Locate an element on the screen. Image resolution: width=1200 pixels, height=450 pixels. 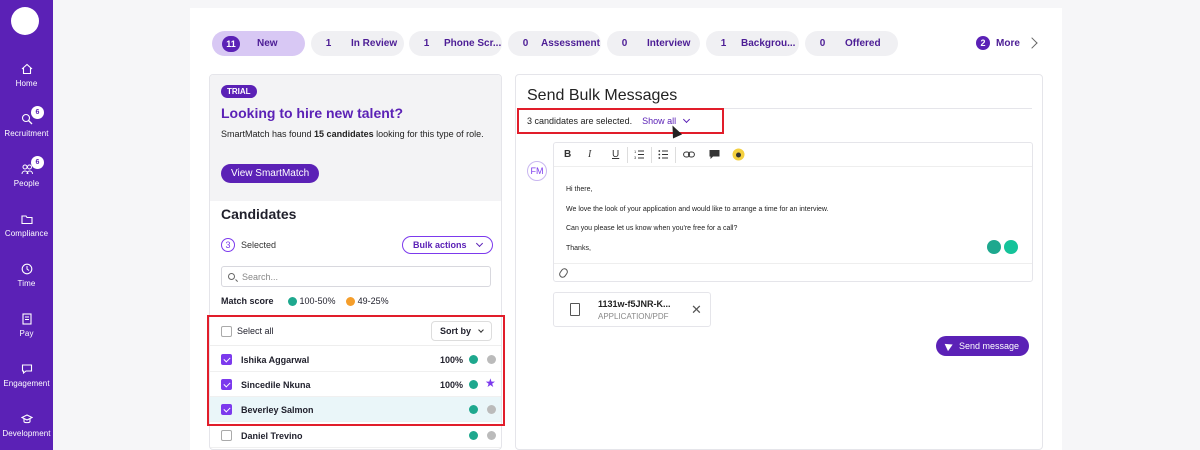
bold-button: B is located at coordinates (567, 154).